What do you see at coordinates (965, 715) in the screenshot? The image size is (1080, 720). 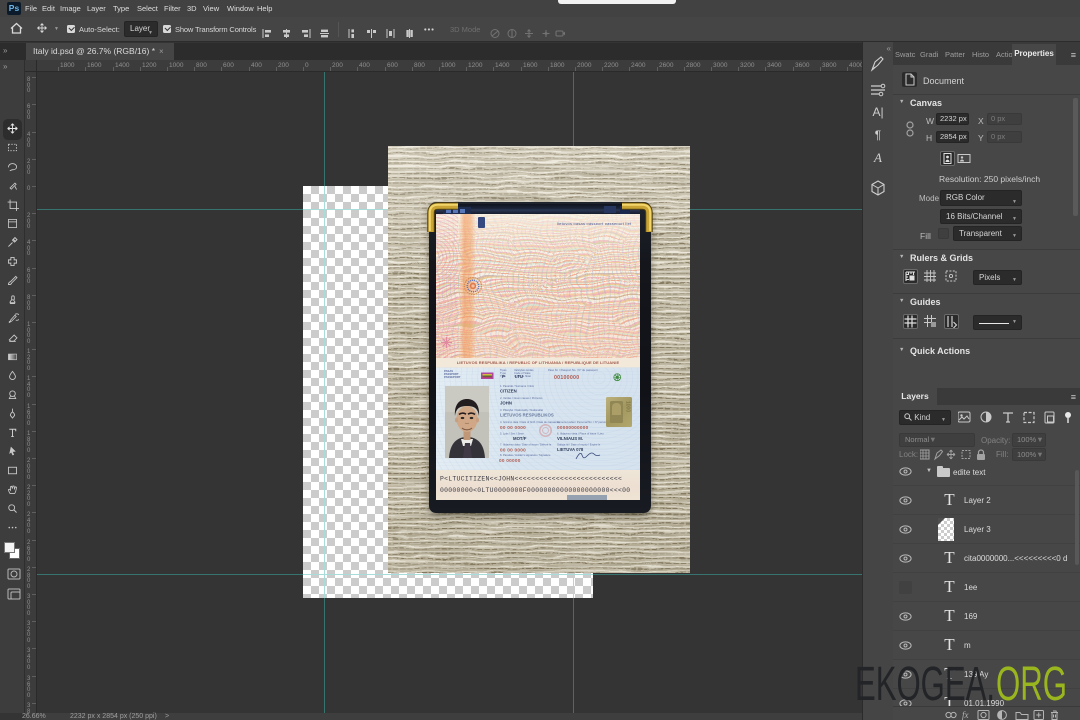 I see `svg-text: fx` at bounding box center [965, 715].